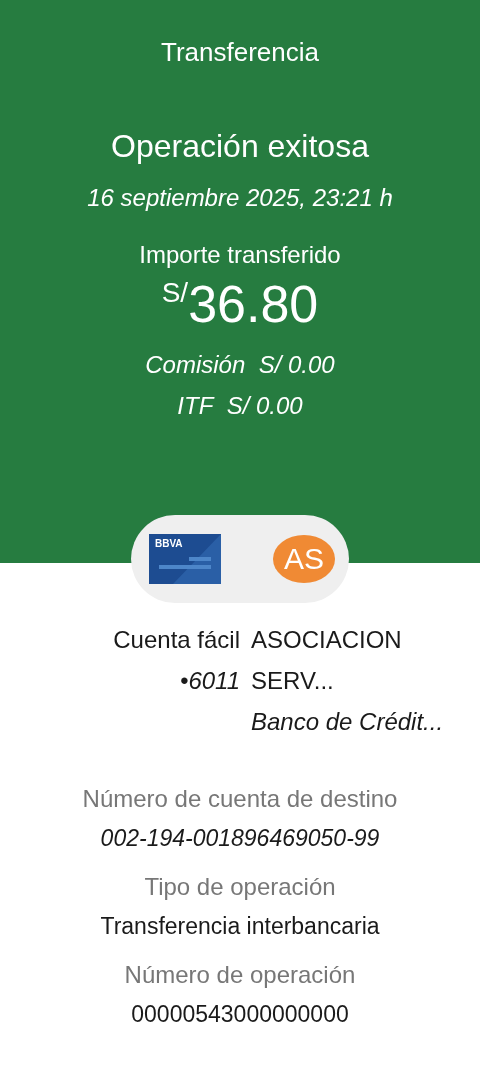  Describe the element at coordinates (240, 198) in the screenshot. I see `date-time: 16 septiembre 2025, 23:21 h` at that location.